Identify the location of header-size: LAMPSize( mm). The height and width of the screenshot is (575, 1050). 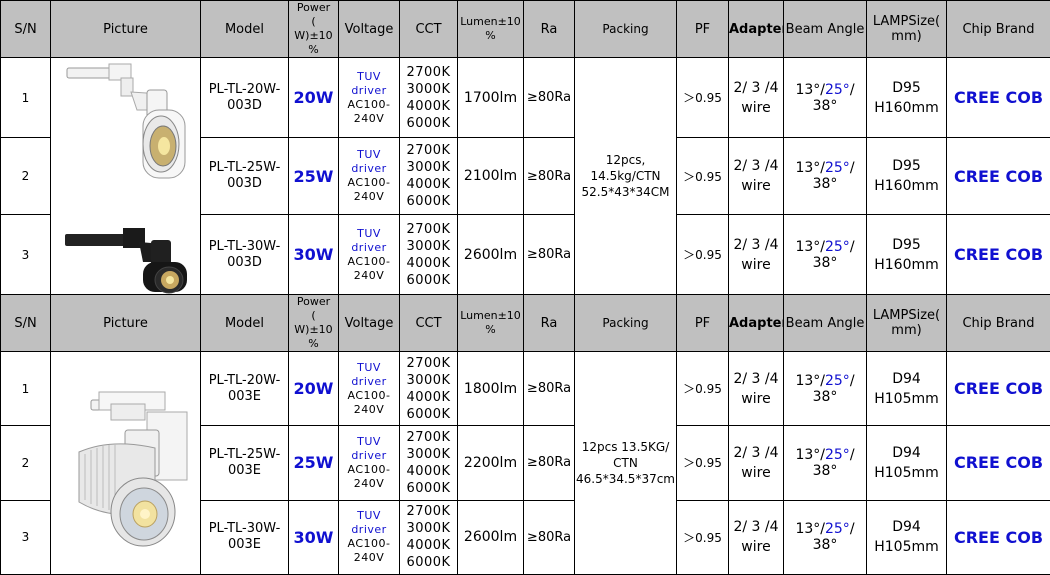
(906, 29).